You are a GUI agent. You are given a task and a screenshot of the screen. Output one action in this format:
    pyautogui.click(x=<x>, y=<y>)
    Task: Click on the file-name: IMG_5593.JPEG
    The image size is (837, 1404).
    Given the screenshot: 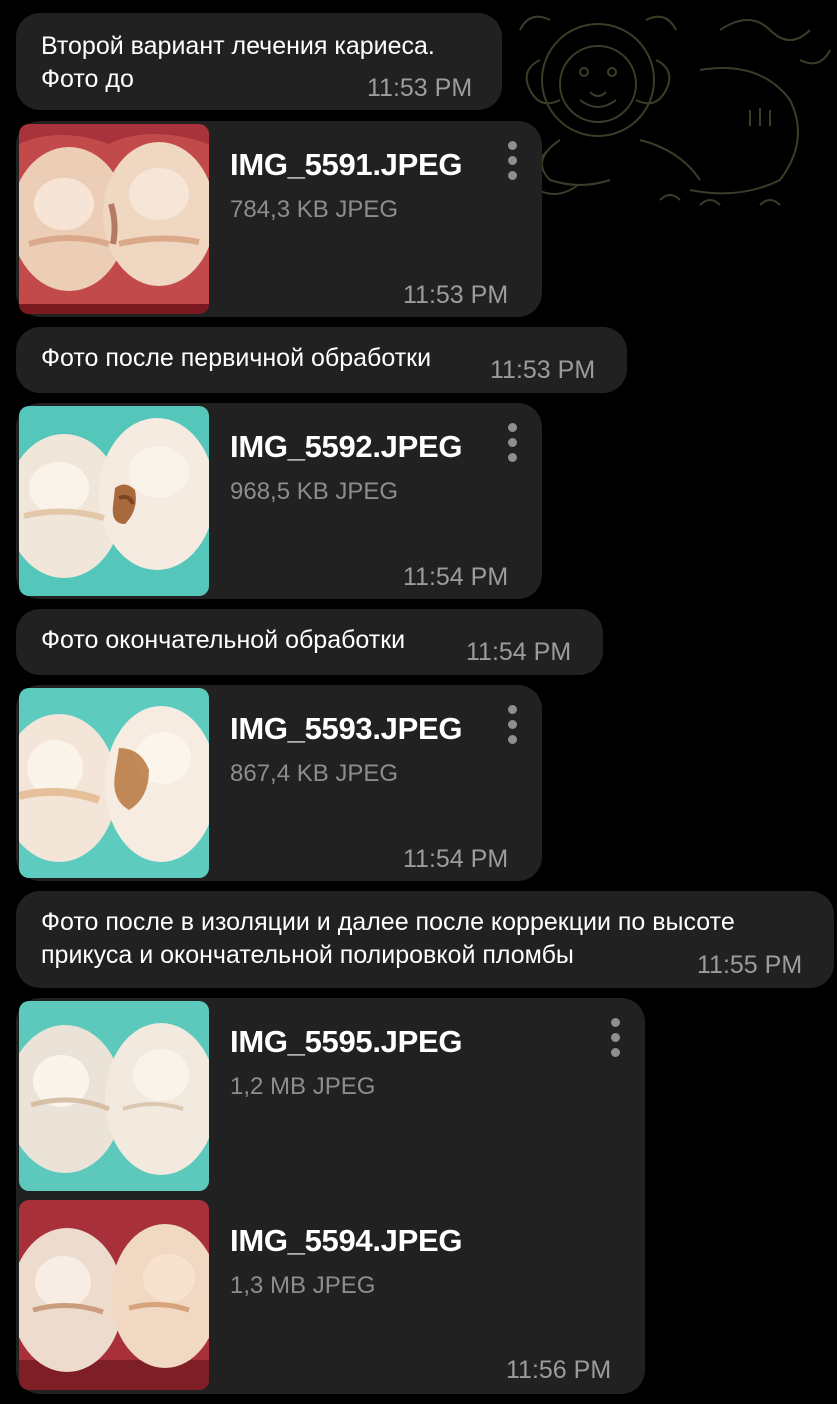 What is the action you would take?
    pyautogui.click(x=346, y=729)
    